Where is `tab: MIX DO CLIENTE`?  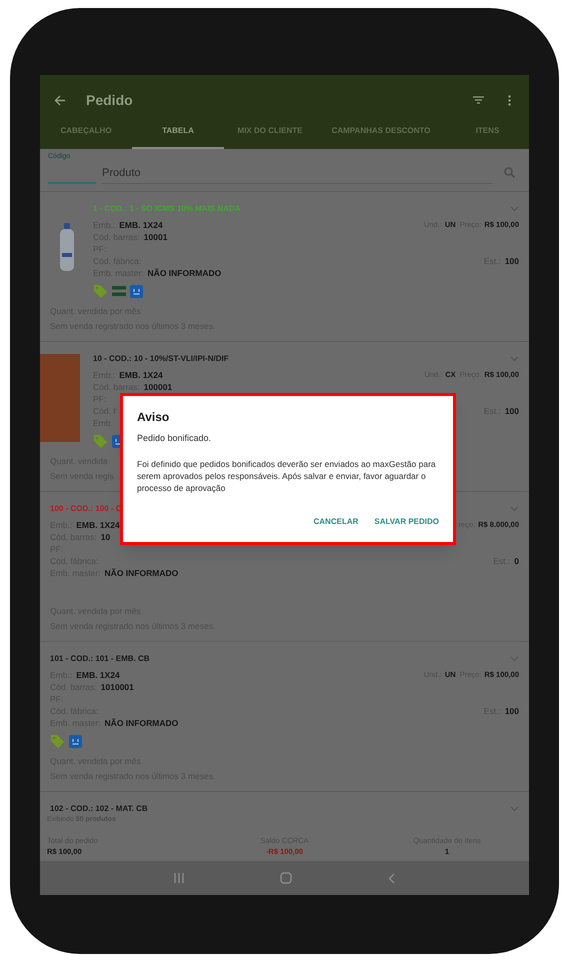
tab: MIX DO CLIENTE is located at coordinates (270, 132).